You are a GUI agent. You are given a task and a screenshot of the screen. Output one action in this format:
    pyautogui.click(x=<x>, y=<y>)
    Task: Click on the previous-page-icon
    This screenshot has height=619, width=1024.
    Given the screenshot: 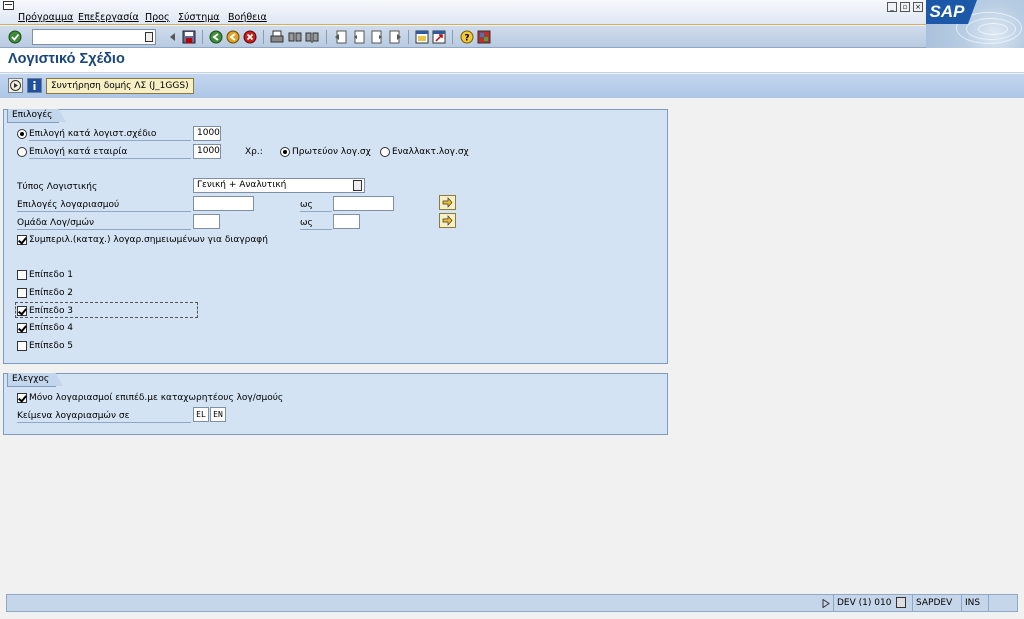 What is the action you would take?
    pyautogui.click(x=359, y=37)
    